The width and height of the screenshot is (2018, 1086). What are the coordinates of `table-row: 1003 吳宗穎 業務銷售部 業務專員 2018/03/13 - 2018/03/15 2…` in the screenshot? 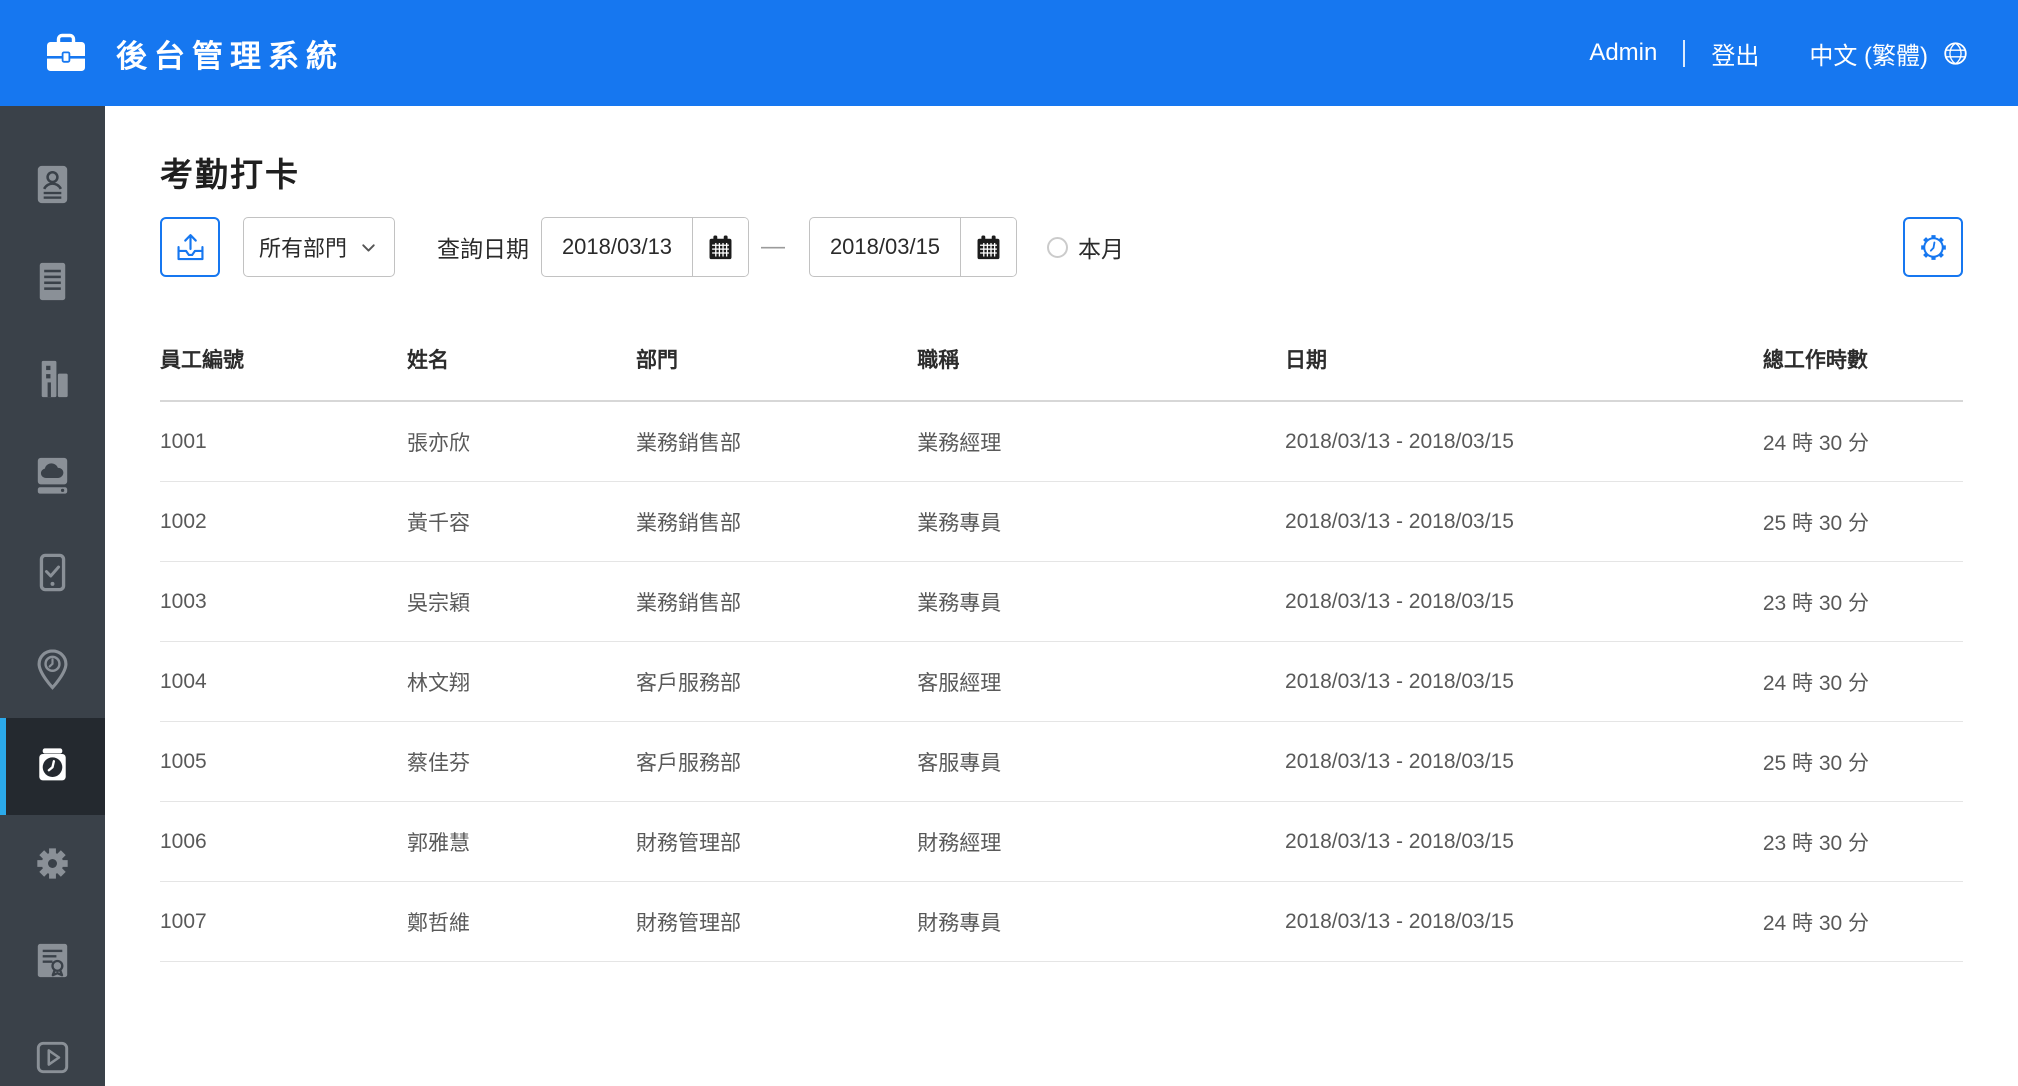 It's located at (1061, 601).